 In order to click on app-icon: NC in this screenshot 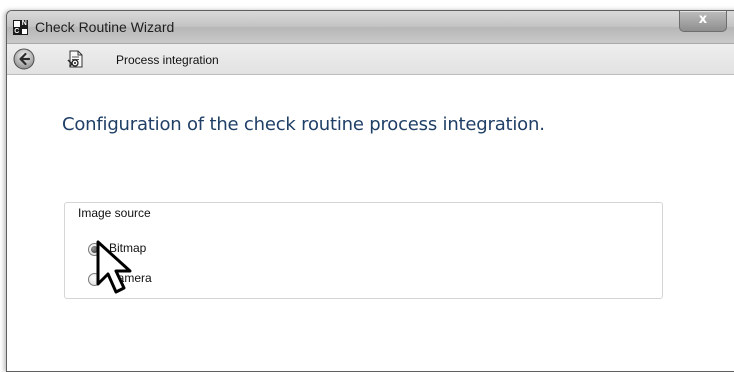, I will do `click(20, 27)`.